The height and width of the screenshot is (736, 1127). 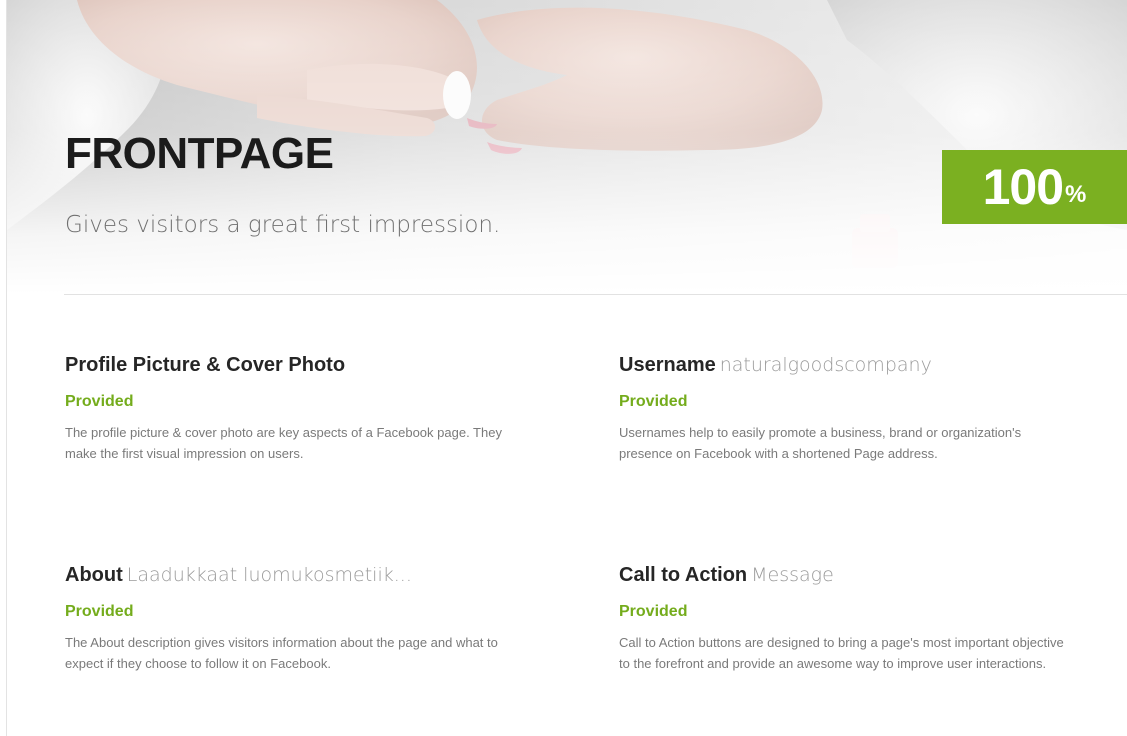 What do you see at coordinates (825, 365) in the screenshot?
I see `item-value: naturalgoodscompany` at bounding box center [825, 365].